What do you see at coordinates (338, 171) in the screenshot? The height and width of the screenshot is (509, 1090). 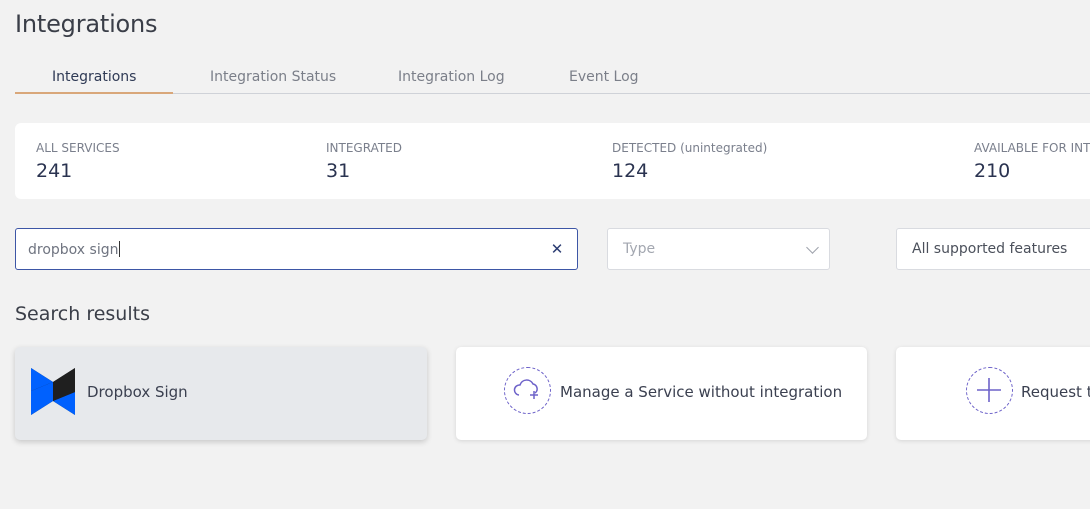 I see `stat-value: 31` at bounding box center [338, 171].